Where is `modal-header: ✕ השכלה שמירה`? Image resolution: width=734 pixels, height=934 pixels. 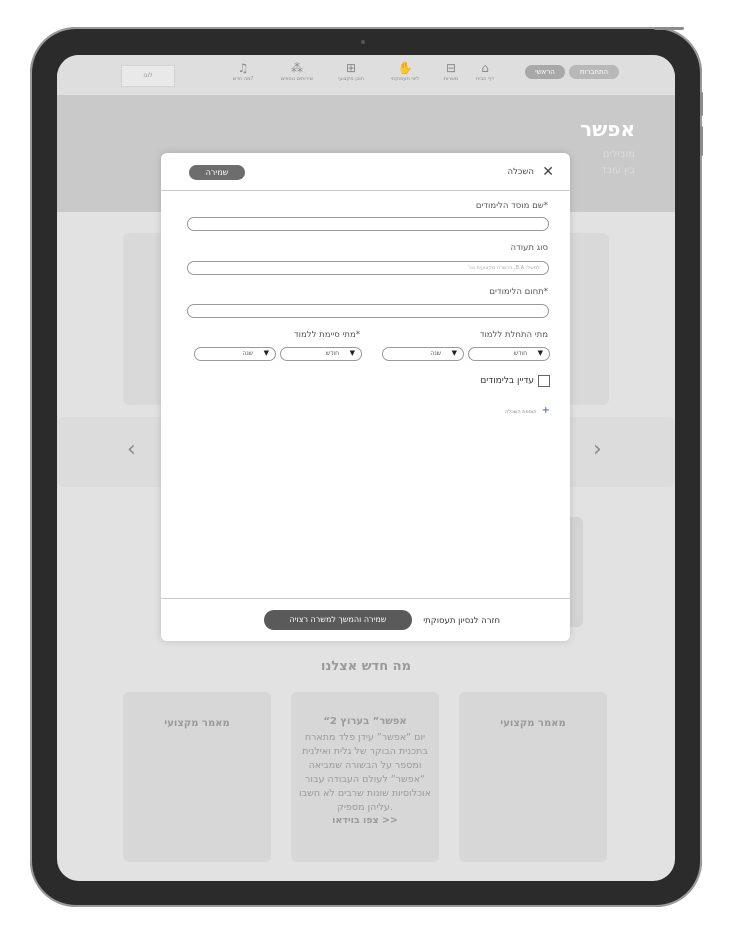 modal-header: ✕ השכלה שמירה is located at coordinates (365, 172).